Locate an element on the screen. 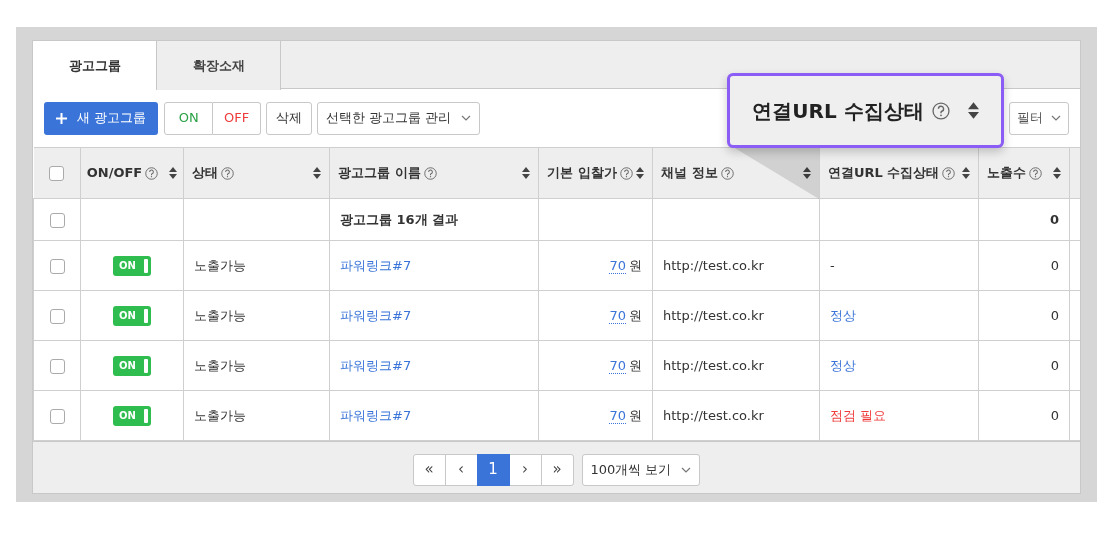 Image resolution: width=1114 pixels, height=534 pixels. manage-dropdown: 선택한 광고그룹 관리 is located at coordinates (399, 118).